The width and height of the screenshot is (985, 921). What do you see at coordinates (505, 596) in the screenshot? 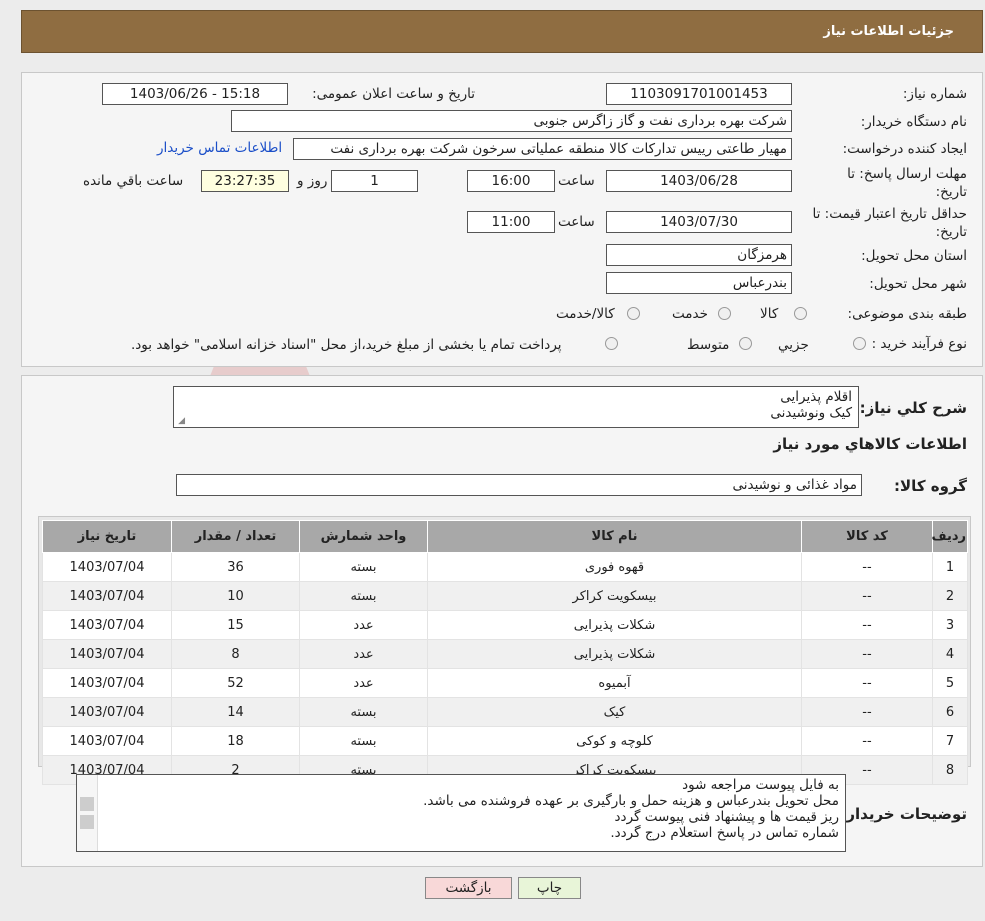
I see `table-row: 2 -- بیسکویت کراکر بسته 10 1403/07/04` at bounding box center [505, 596].